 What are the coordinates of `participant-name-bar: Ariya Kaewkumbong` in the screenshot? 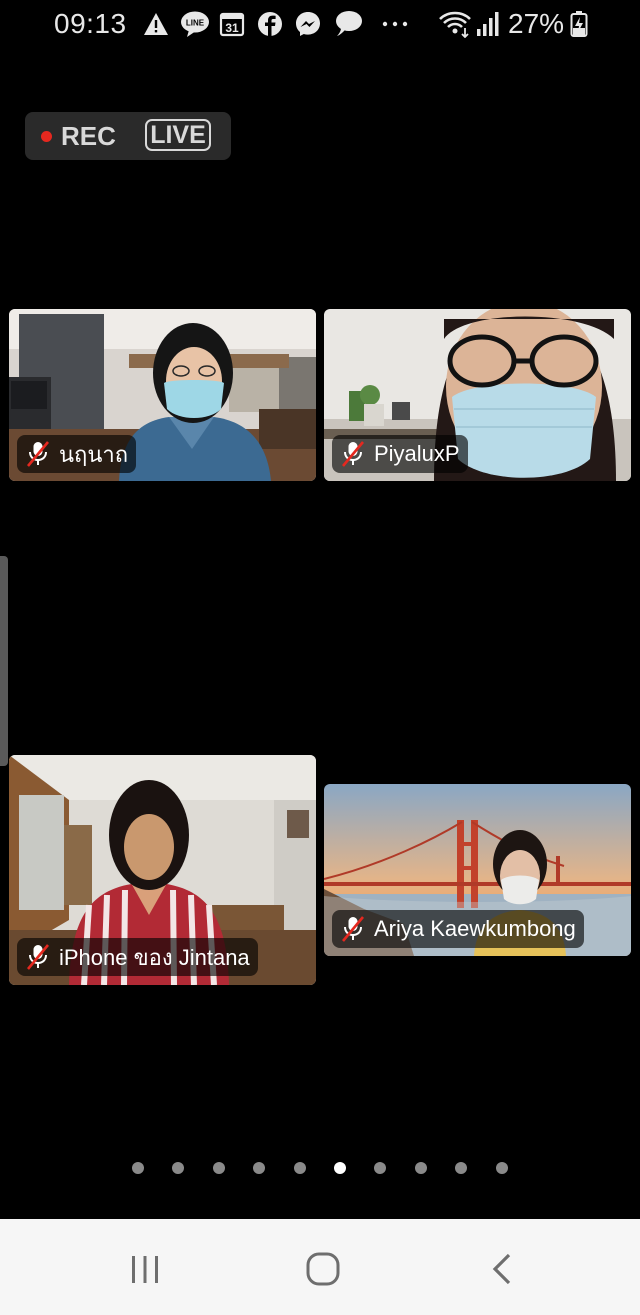 It's located at (458, 929).